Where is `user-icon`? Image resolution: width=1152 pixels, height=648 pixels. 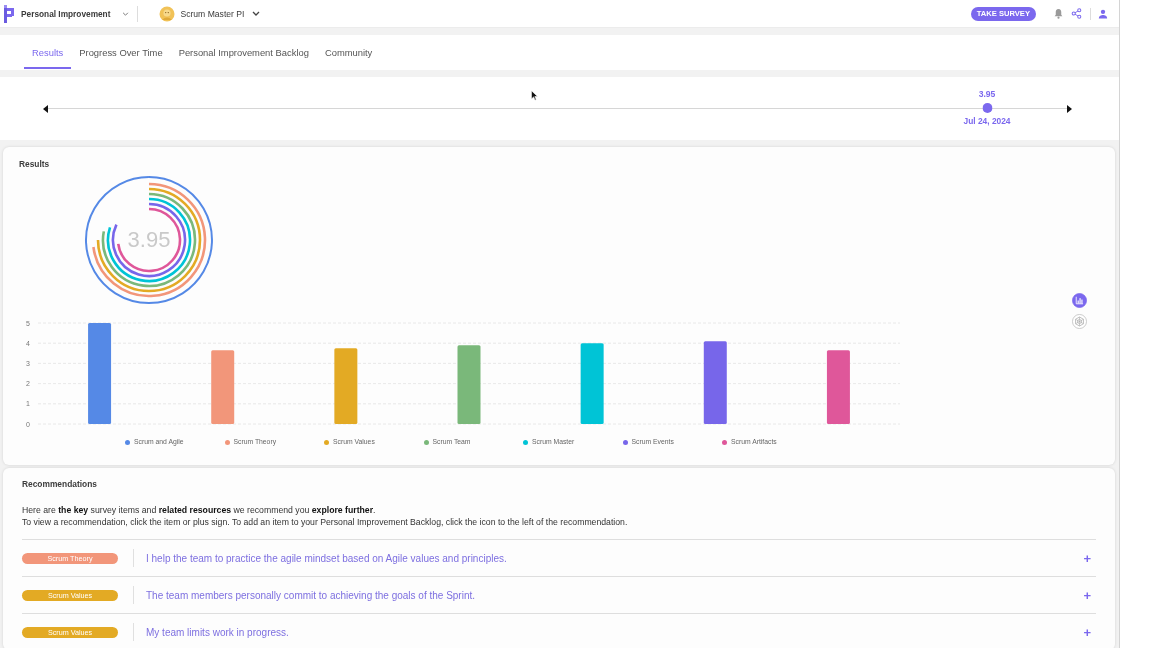
user-icon is located at coordinates (1103, 13).